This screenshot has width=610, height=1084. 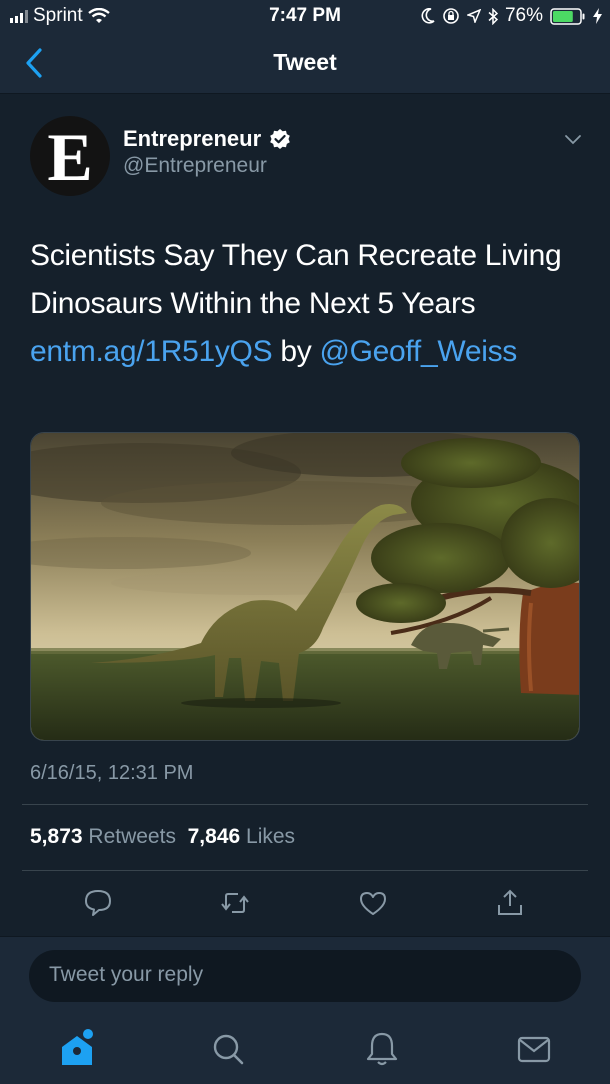 I want to click on chevron-down-icon, so click(x=573, y=140).